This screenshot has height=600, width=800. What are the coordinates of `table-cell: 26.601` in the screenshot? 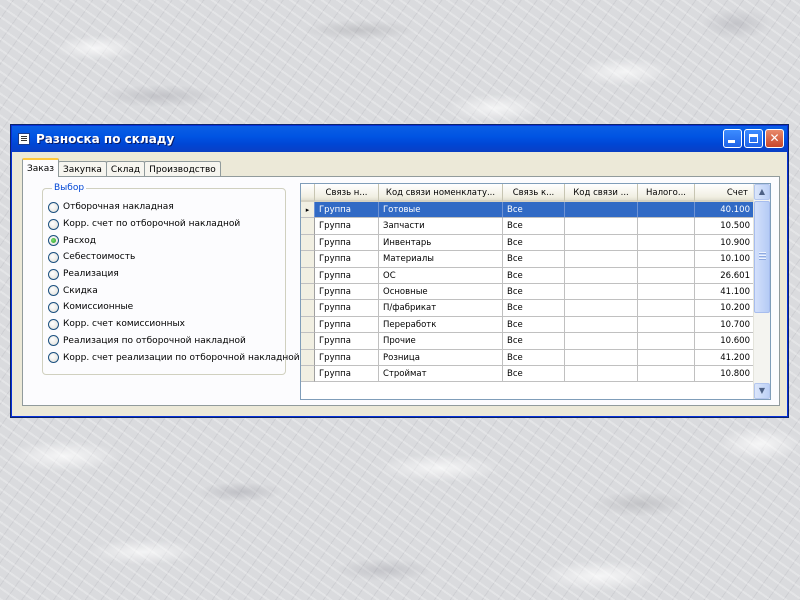 It's located at (725, 275).